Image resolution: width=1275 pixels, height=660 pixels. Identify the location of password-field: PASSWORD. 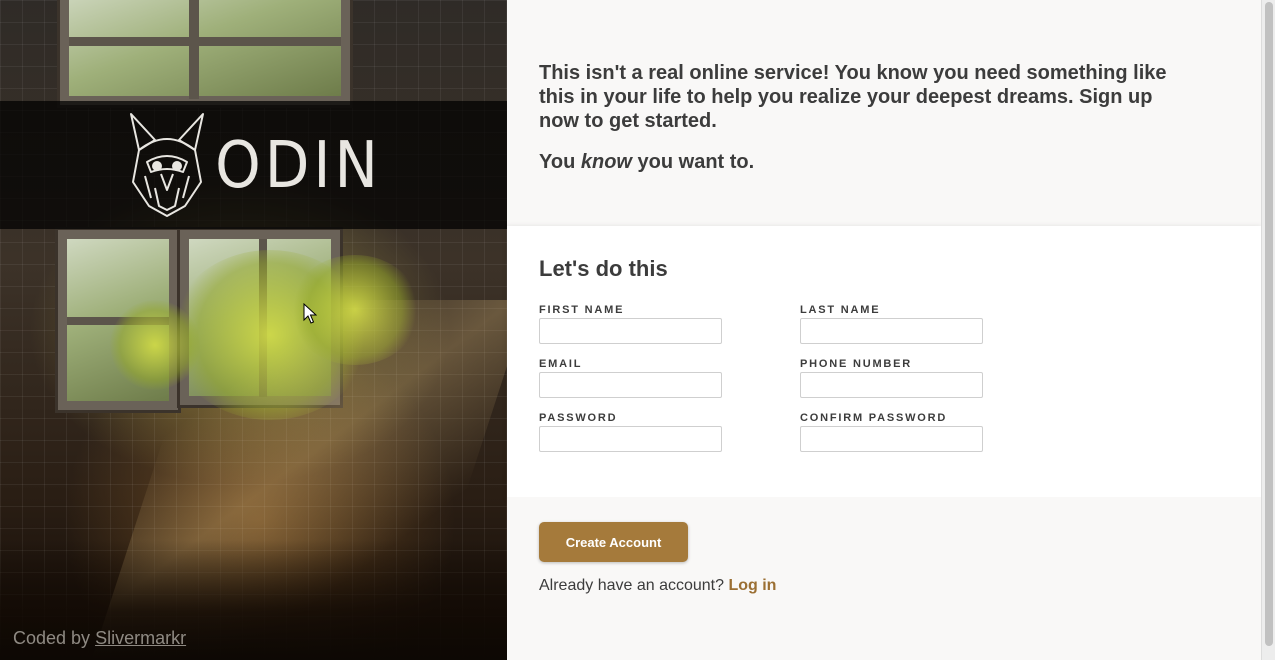
(630, 432).